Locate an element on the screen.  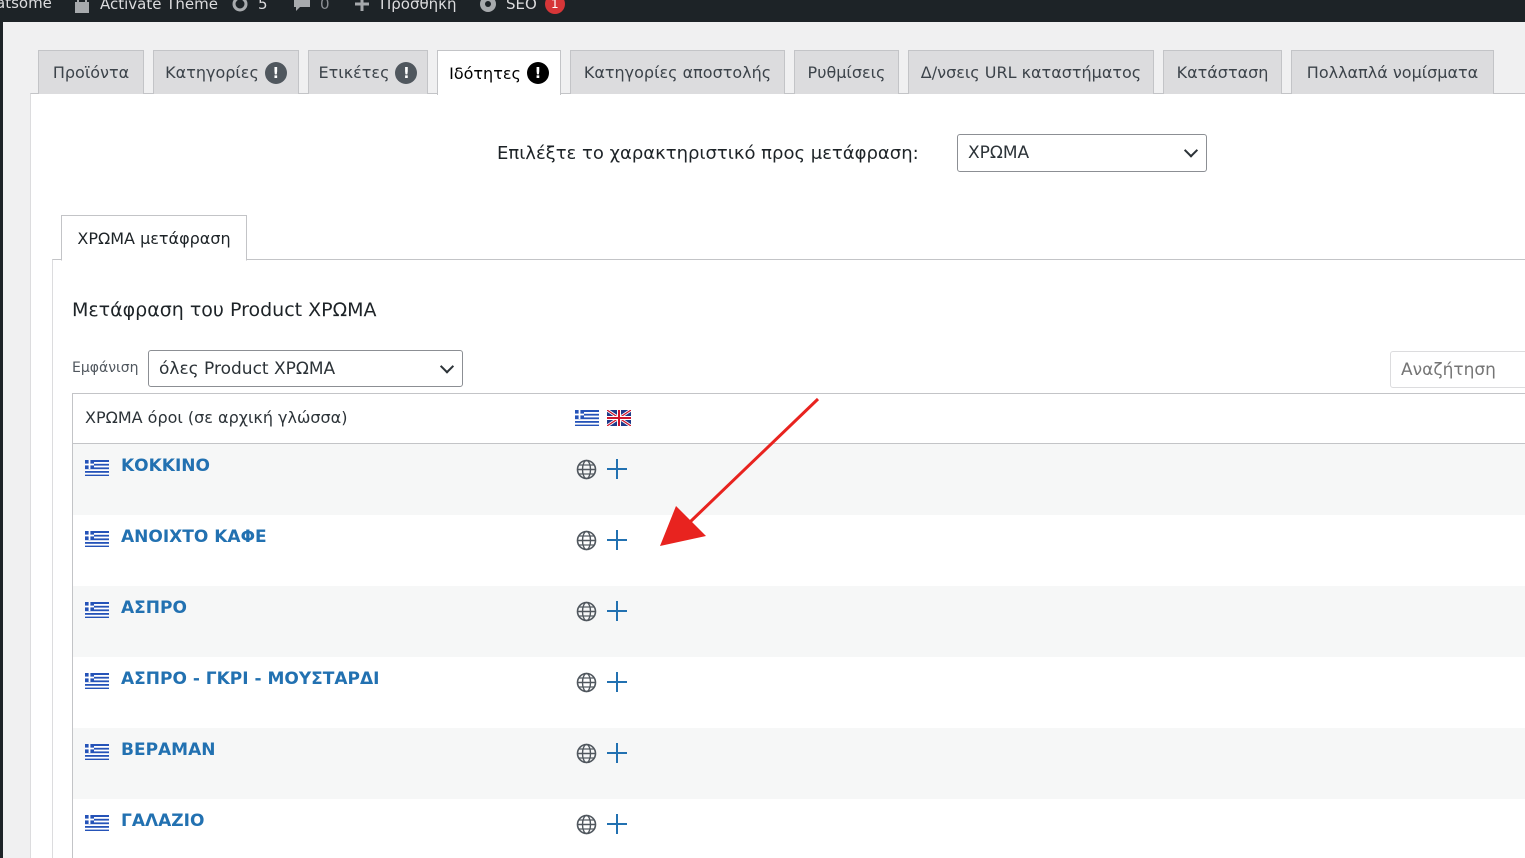
seo-label: SEO is located at coordinates (521, 6).